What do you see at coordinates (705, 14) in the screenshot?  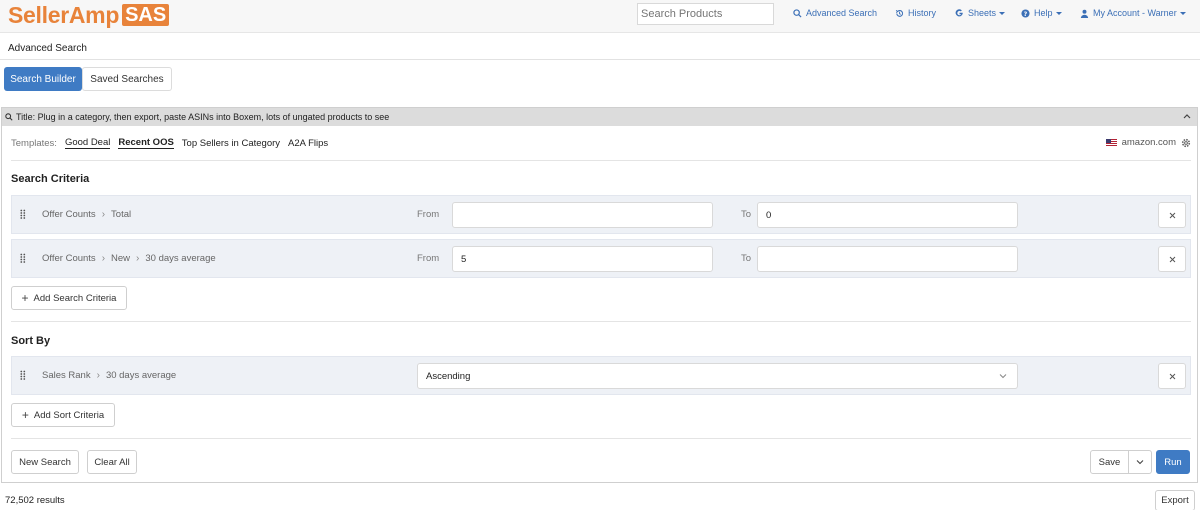 I see `search-products-input` at bounding box center [705, 14].